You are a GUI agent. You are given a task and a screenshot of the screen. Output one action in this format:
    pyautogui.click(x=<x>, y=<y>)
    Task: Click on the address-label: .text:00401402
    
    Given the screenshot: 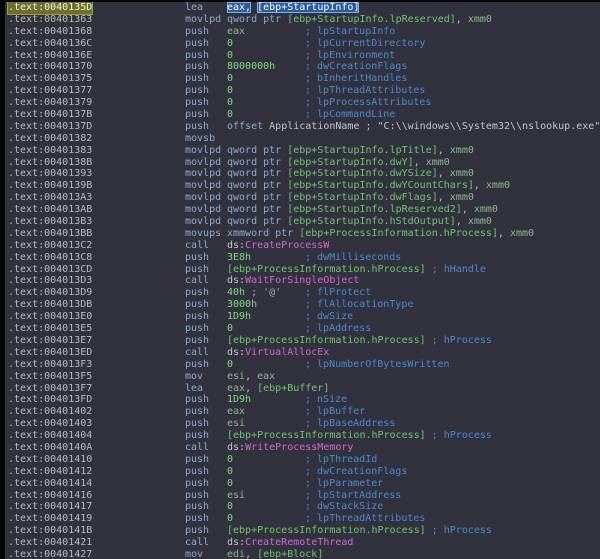 What is the action you would take?
    pyautogui.click(x=50, y=412)
    